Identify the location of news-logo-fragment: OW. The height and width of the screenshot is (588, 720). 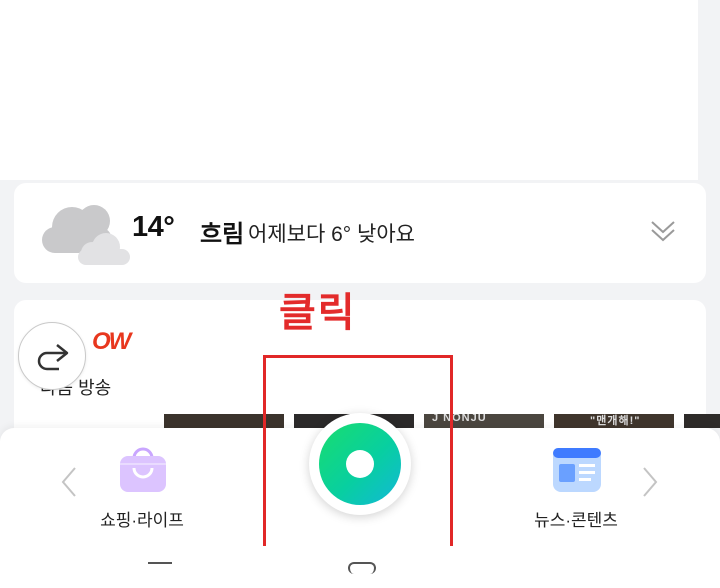
(111, 341).